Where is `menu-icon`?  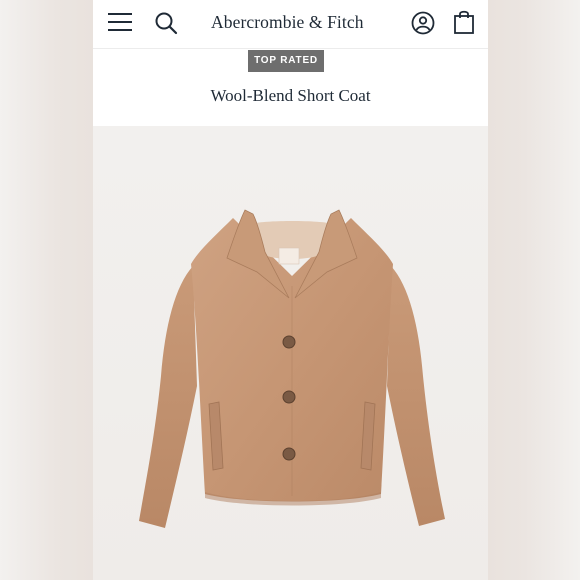 menu-icon is located at coordinates (120, 22).